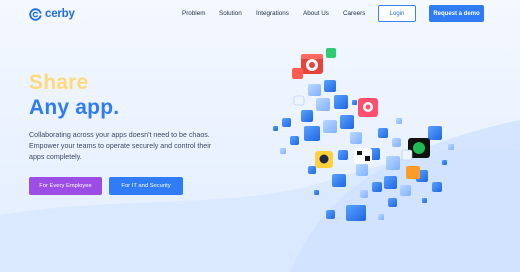  What do you see at coordinates (397, 13) in the screenshot?
I see `login-button: Login` at bounding box center [397, 13].